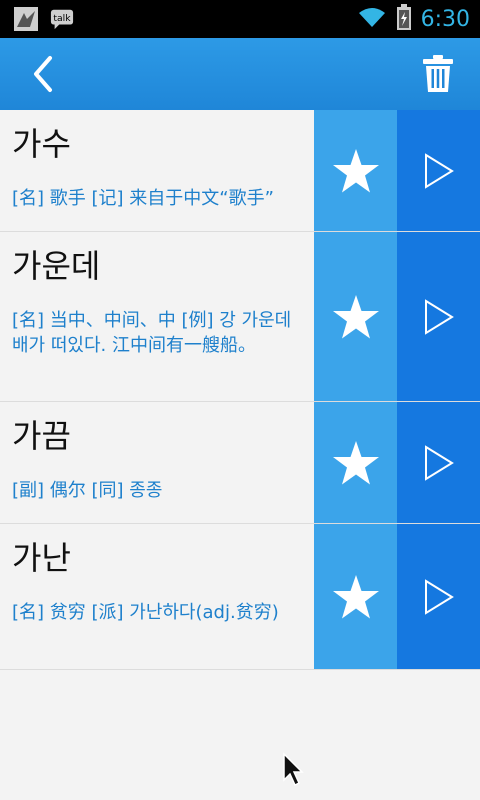 This screenshot has width=480, height=800. Describe the element at coordinates (152, 333) in the screenshot. I see `word-definition: [名] 当中、中间、中 [例] 강 가운데 배가 떠있다. 江中间有一艘船。` at that location.